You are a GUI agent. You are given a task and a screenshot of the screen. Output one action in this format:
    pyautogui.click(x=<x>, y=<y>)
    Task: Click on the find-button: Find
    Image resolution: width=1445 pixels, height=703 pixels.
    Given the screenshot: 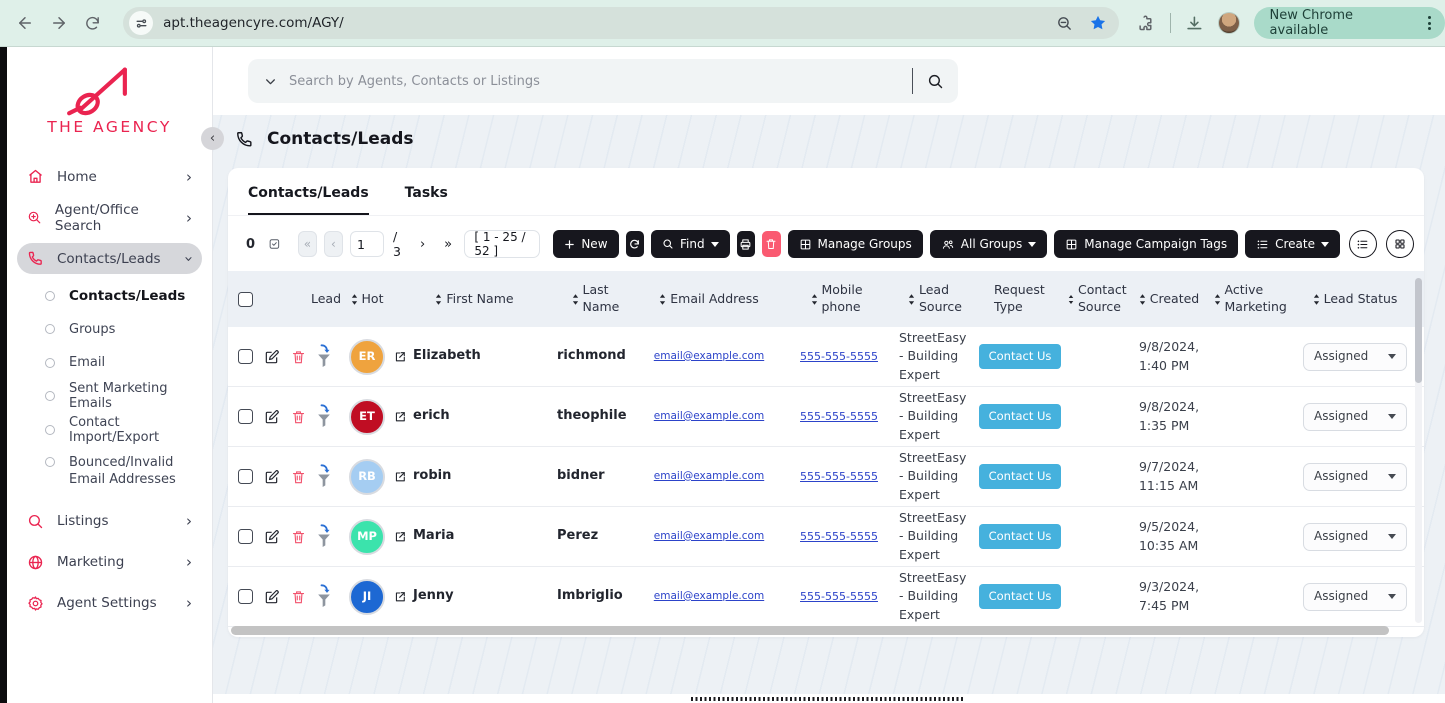 What is the action you would take?
    pyautogui.click(x=690, y=244)
    